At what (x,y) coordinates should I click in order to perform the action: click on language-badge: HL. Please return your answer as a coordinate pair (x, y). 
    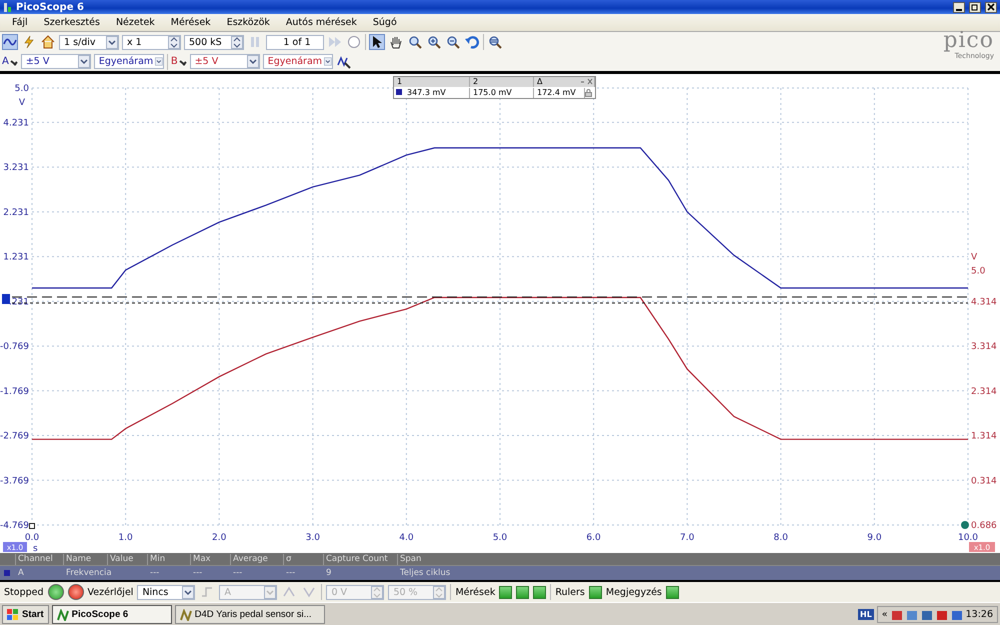
    Looking at the image, I should click on (866, 614).